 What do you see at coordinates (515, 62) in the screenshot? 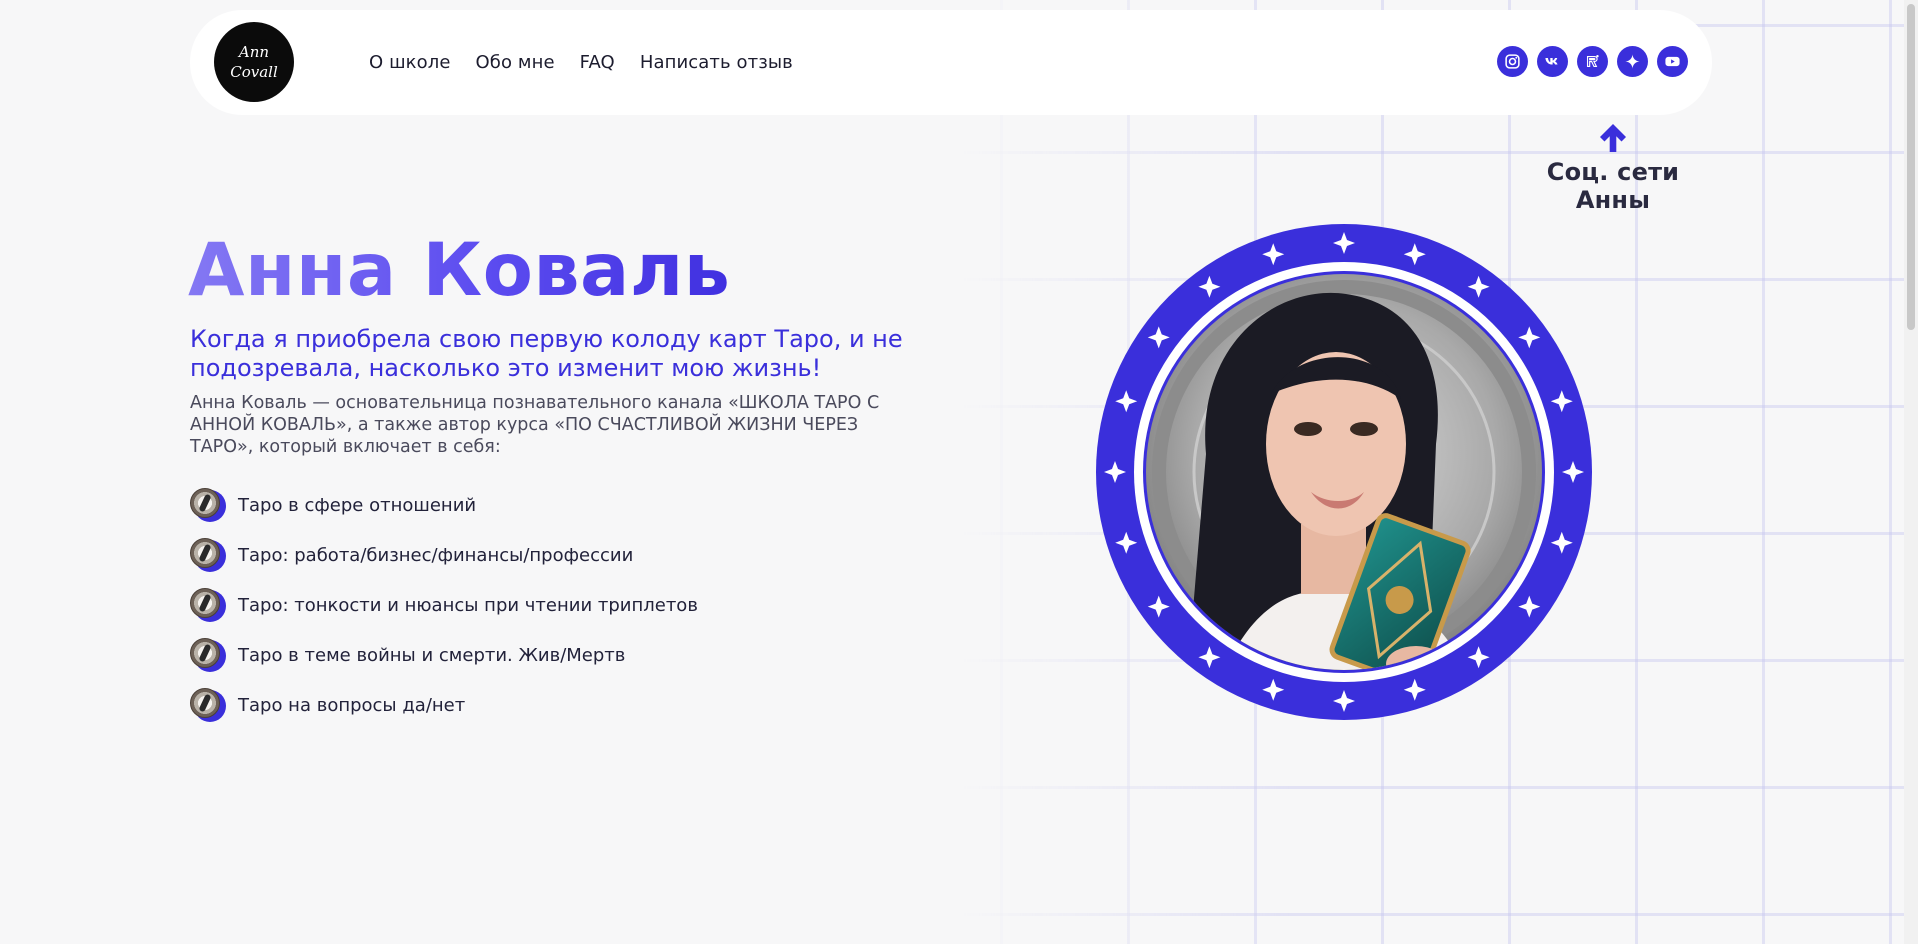
I see `nav-link-about-me: Обо мне` at bounding box center [515, 62].